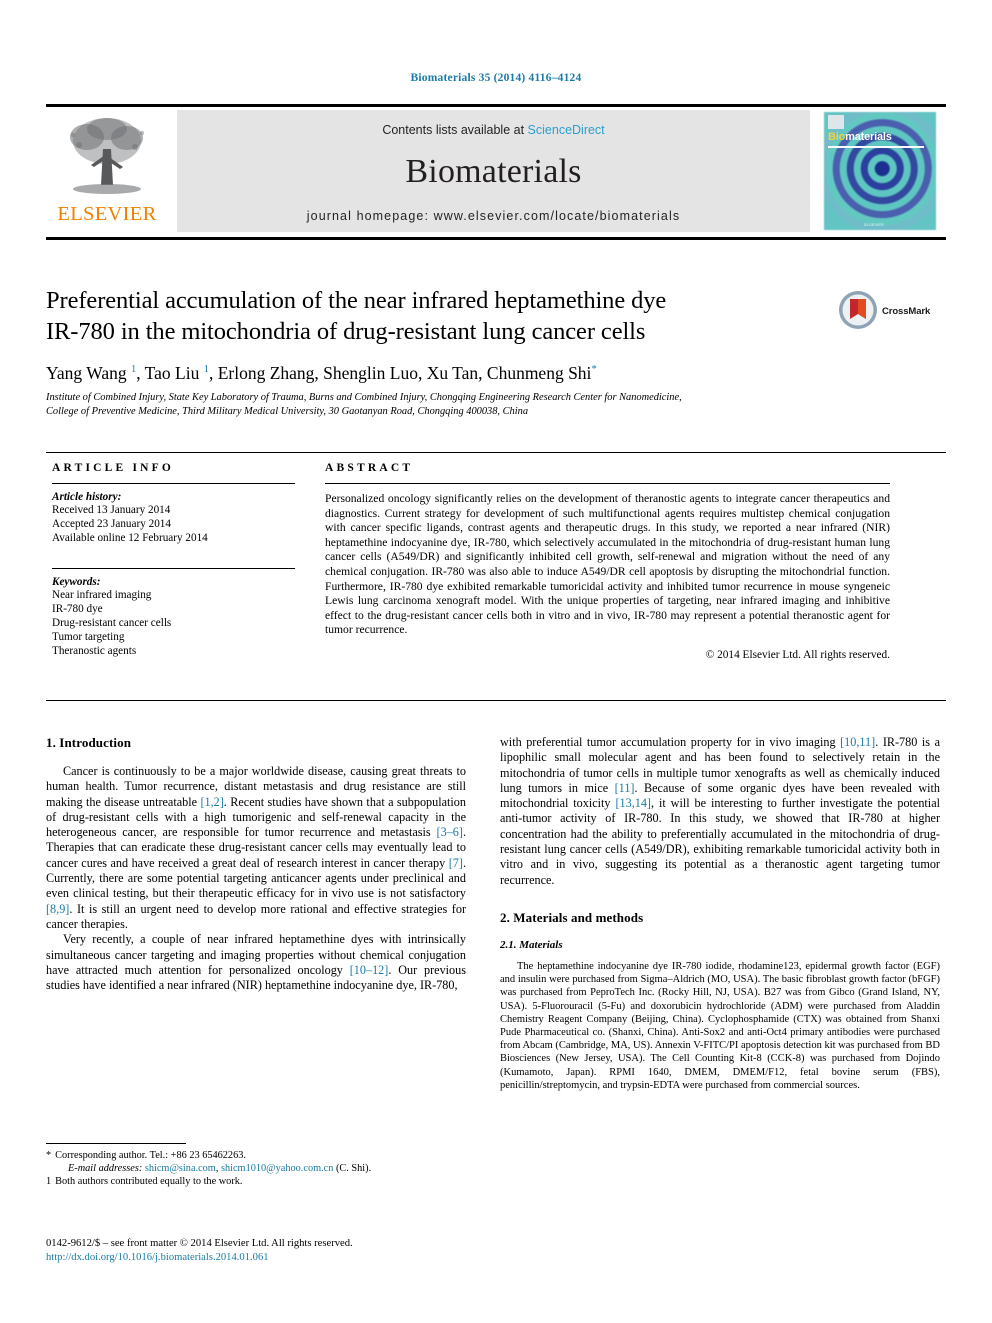 The image size is (992, 1323). I want to click on crossmark-label: CrossMark, so click(906, 311).